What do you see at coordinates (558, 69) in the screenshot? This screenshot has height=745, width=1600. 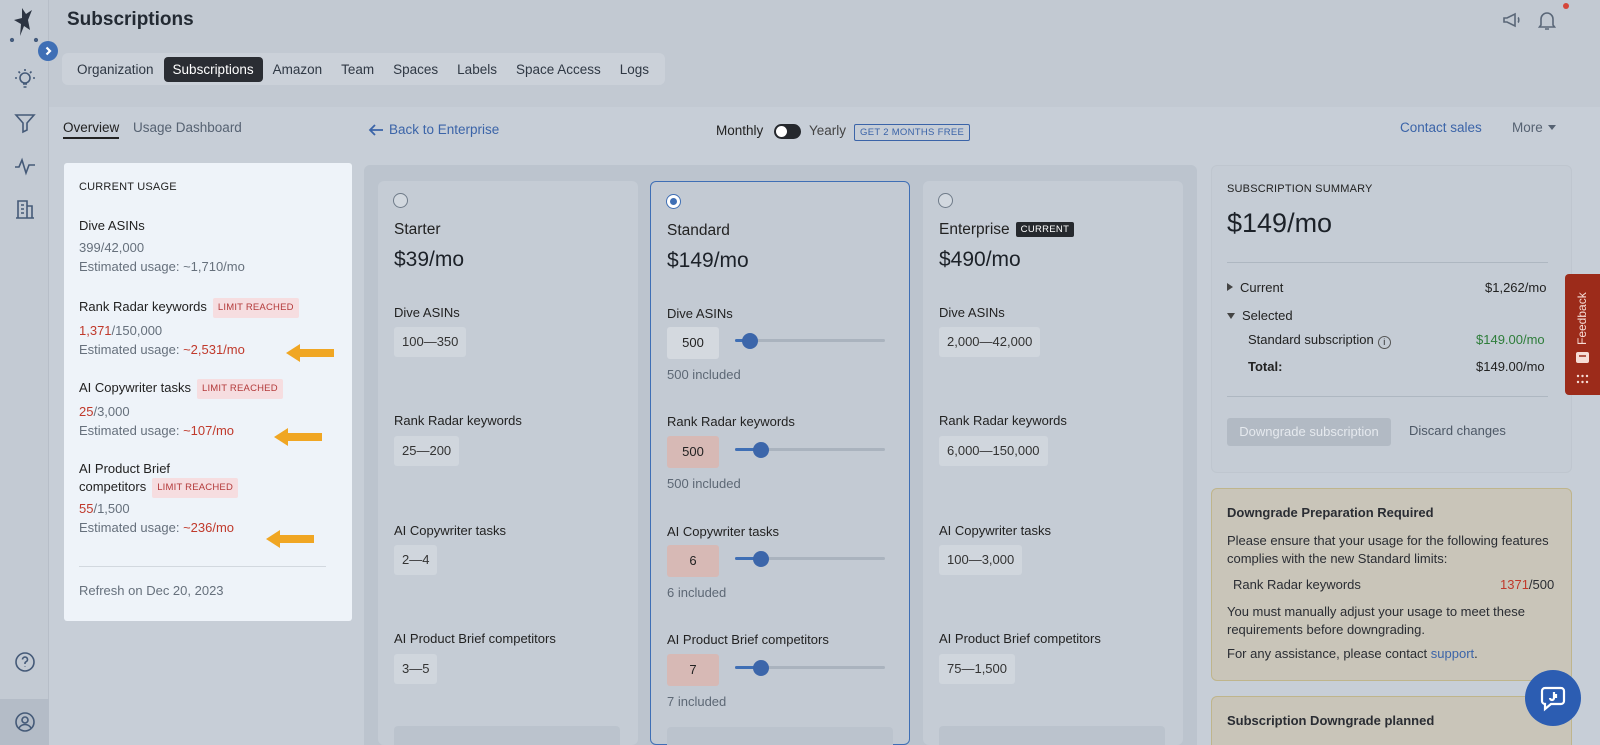 I see `tab-space-access: Space Access` at bounding box center [558, 69].